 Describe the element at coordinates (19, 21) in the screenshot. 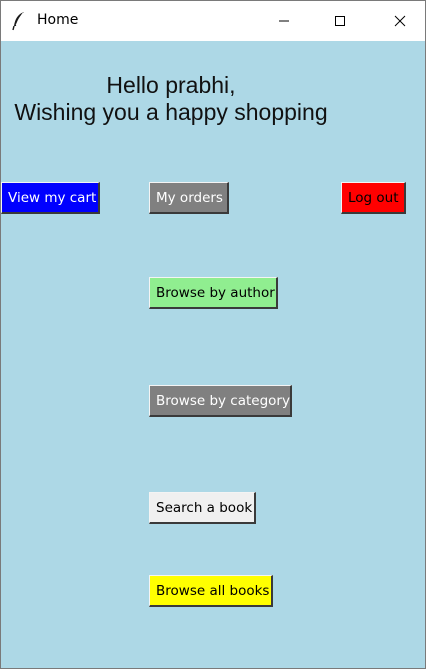

I see `feather-icon` at that location.